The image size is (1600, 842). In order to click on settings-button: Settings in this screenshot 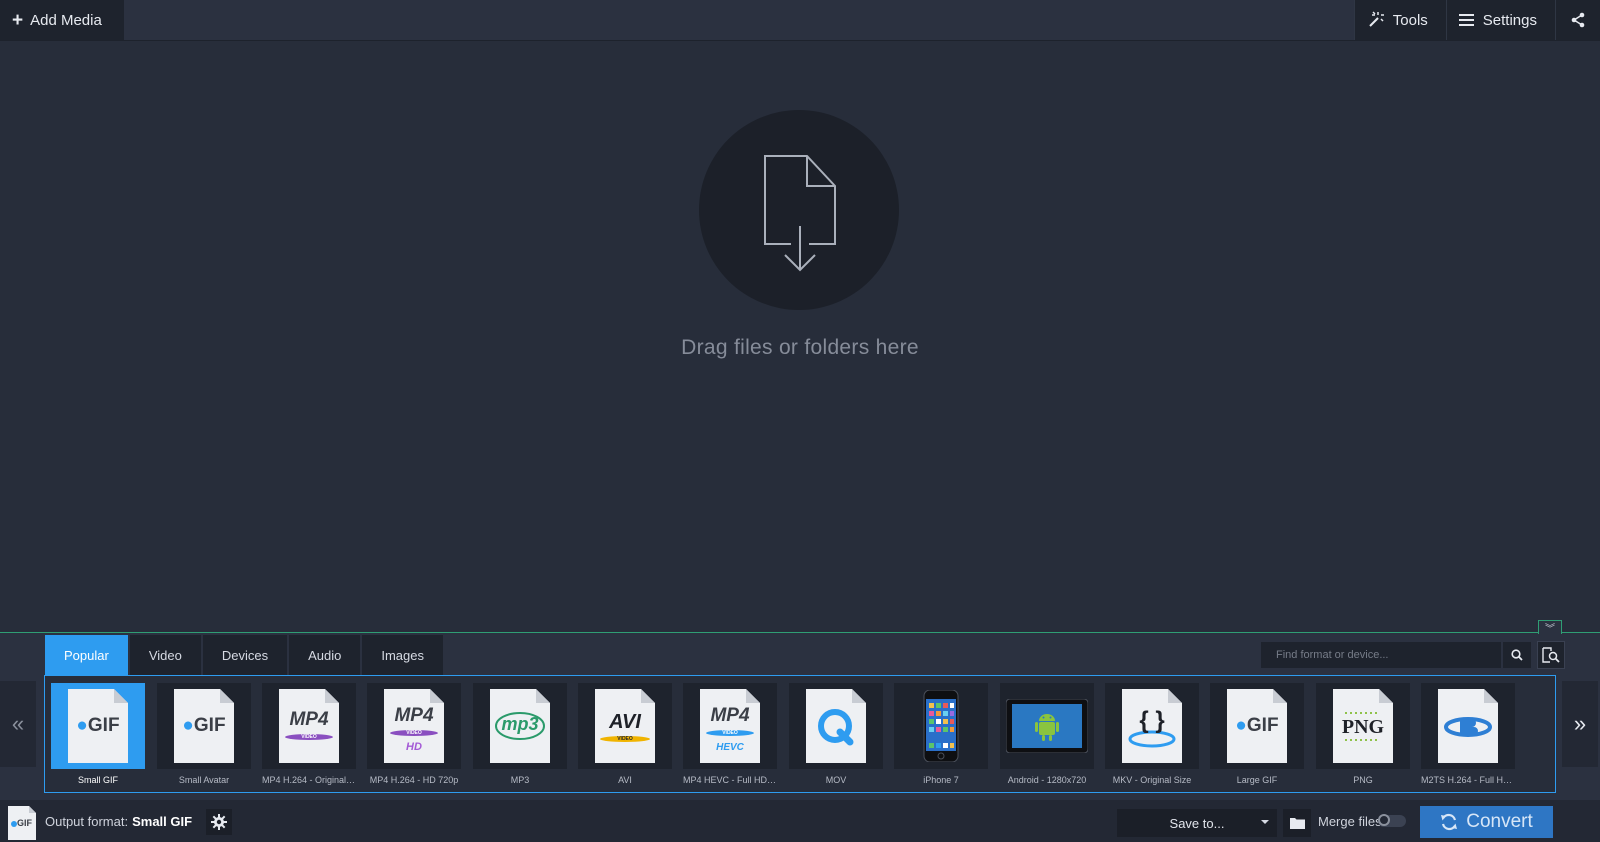, I will do `click(1500, 20)`.